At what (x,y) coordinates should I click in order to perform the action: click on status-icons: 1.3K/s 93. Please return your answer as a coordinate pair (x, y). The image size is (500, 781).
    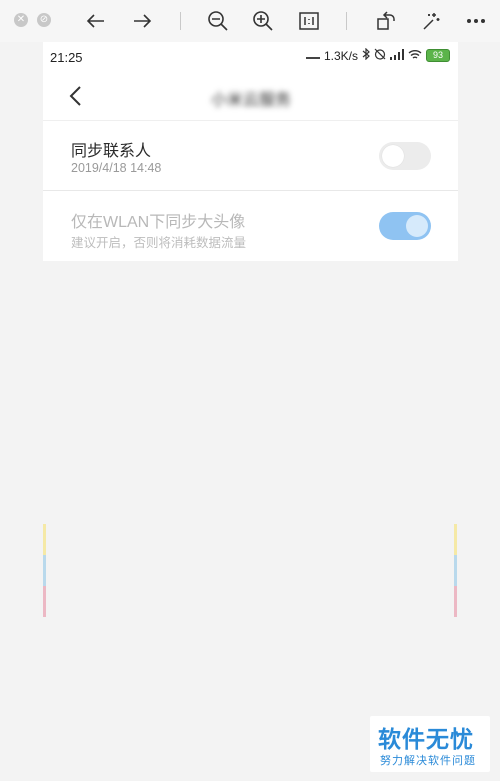
    Looking at the image, I should click on (377, 55).